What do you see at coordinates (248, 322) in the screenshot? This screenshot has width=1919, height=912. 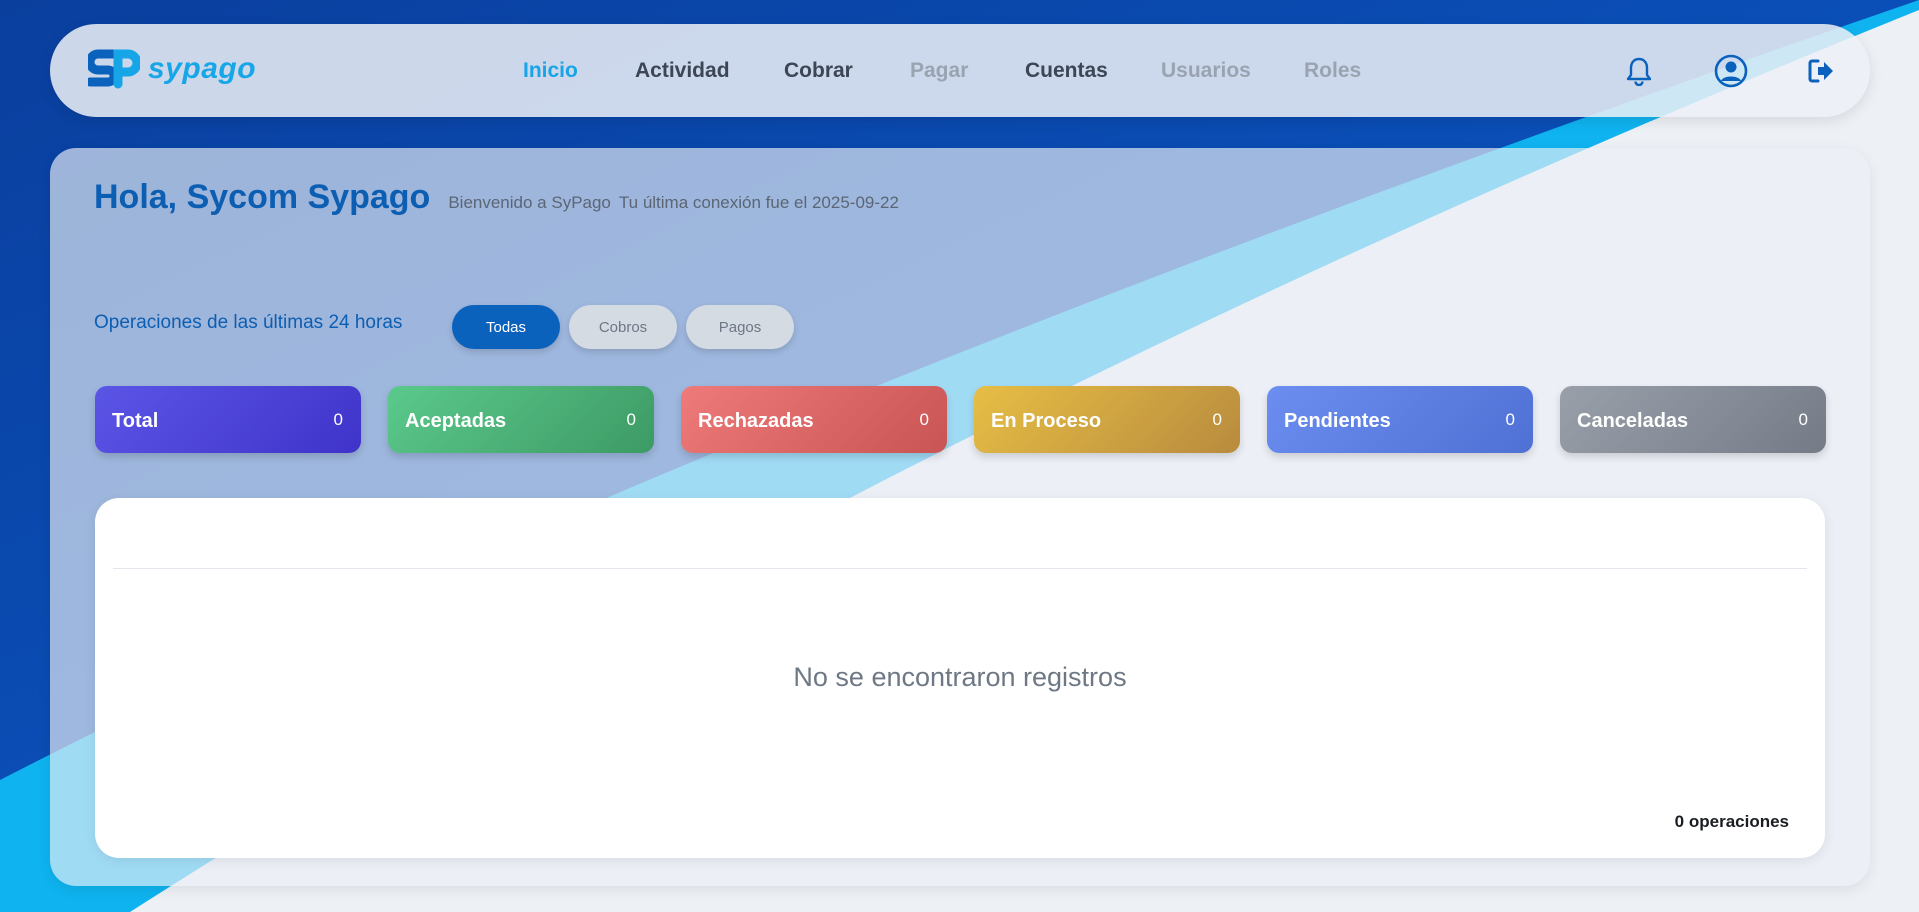 I see `operations-label: Operaciones de las últimas 24 horas` at bounding box center [248, 322].